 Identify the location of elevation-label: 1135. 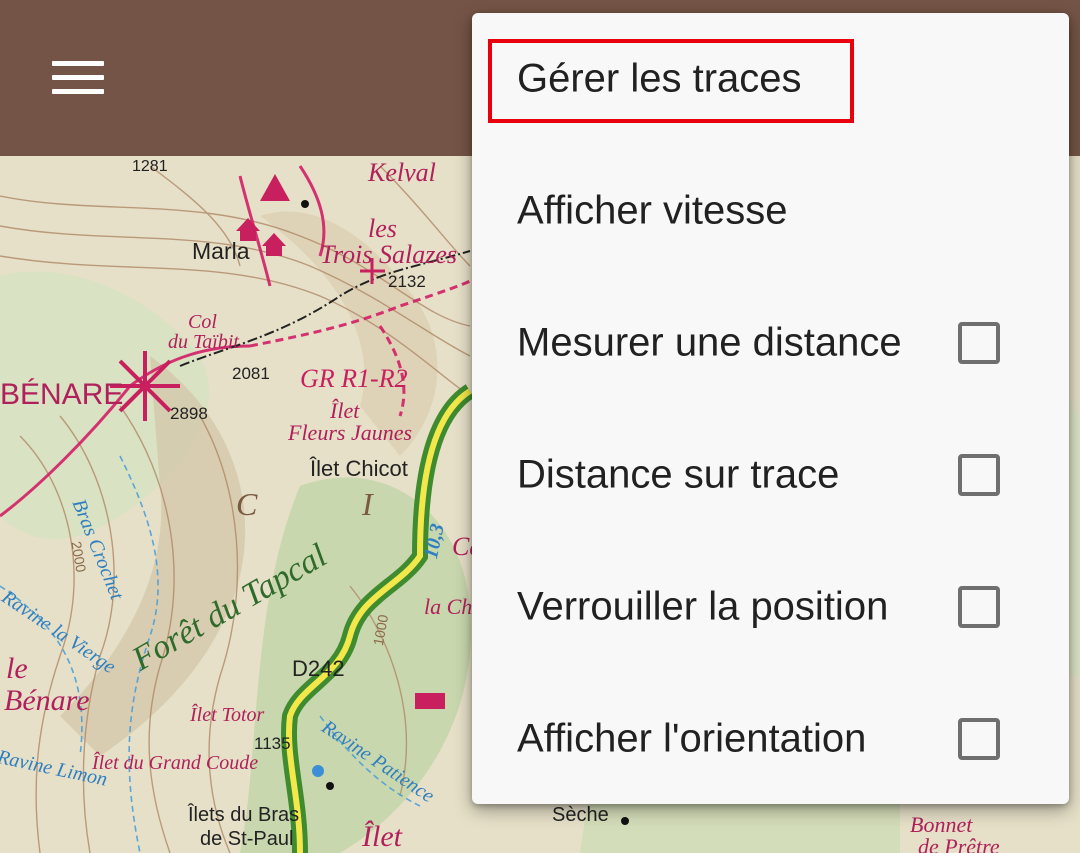
(272, 743).